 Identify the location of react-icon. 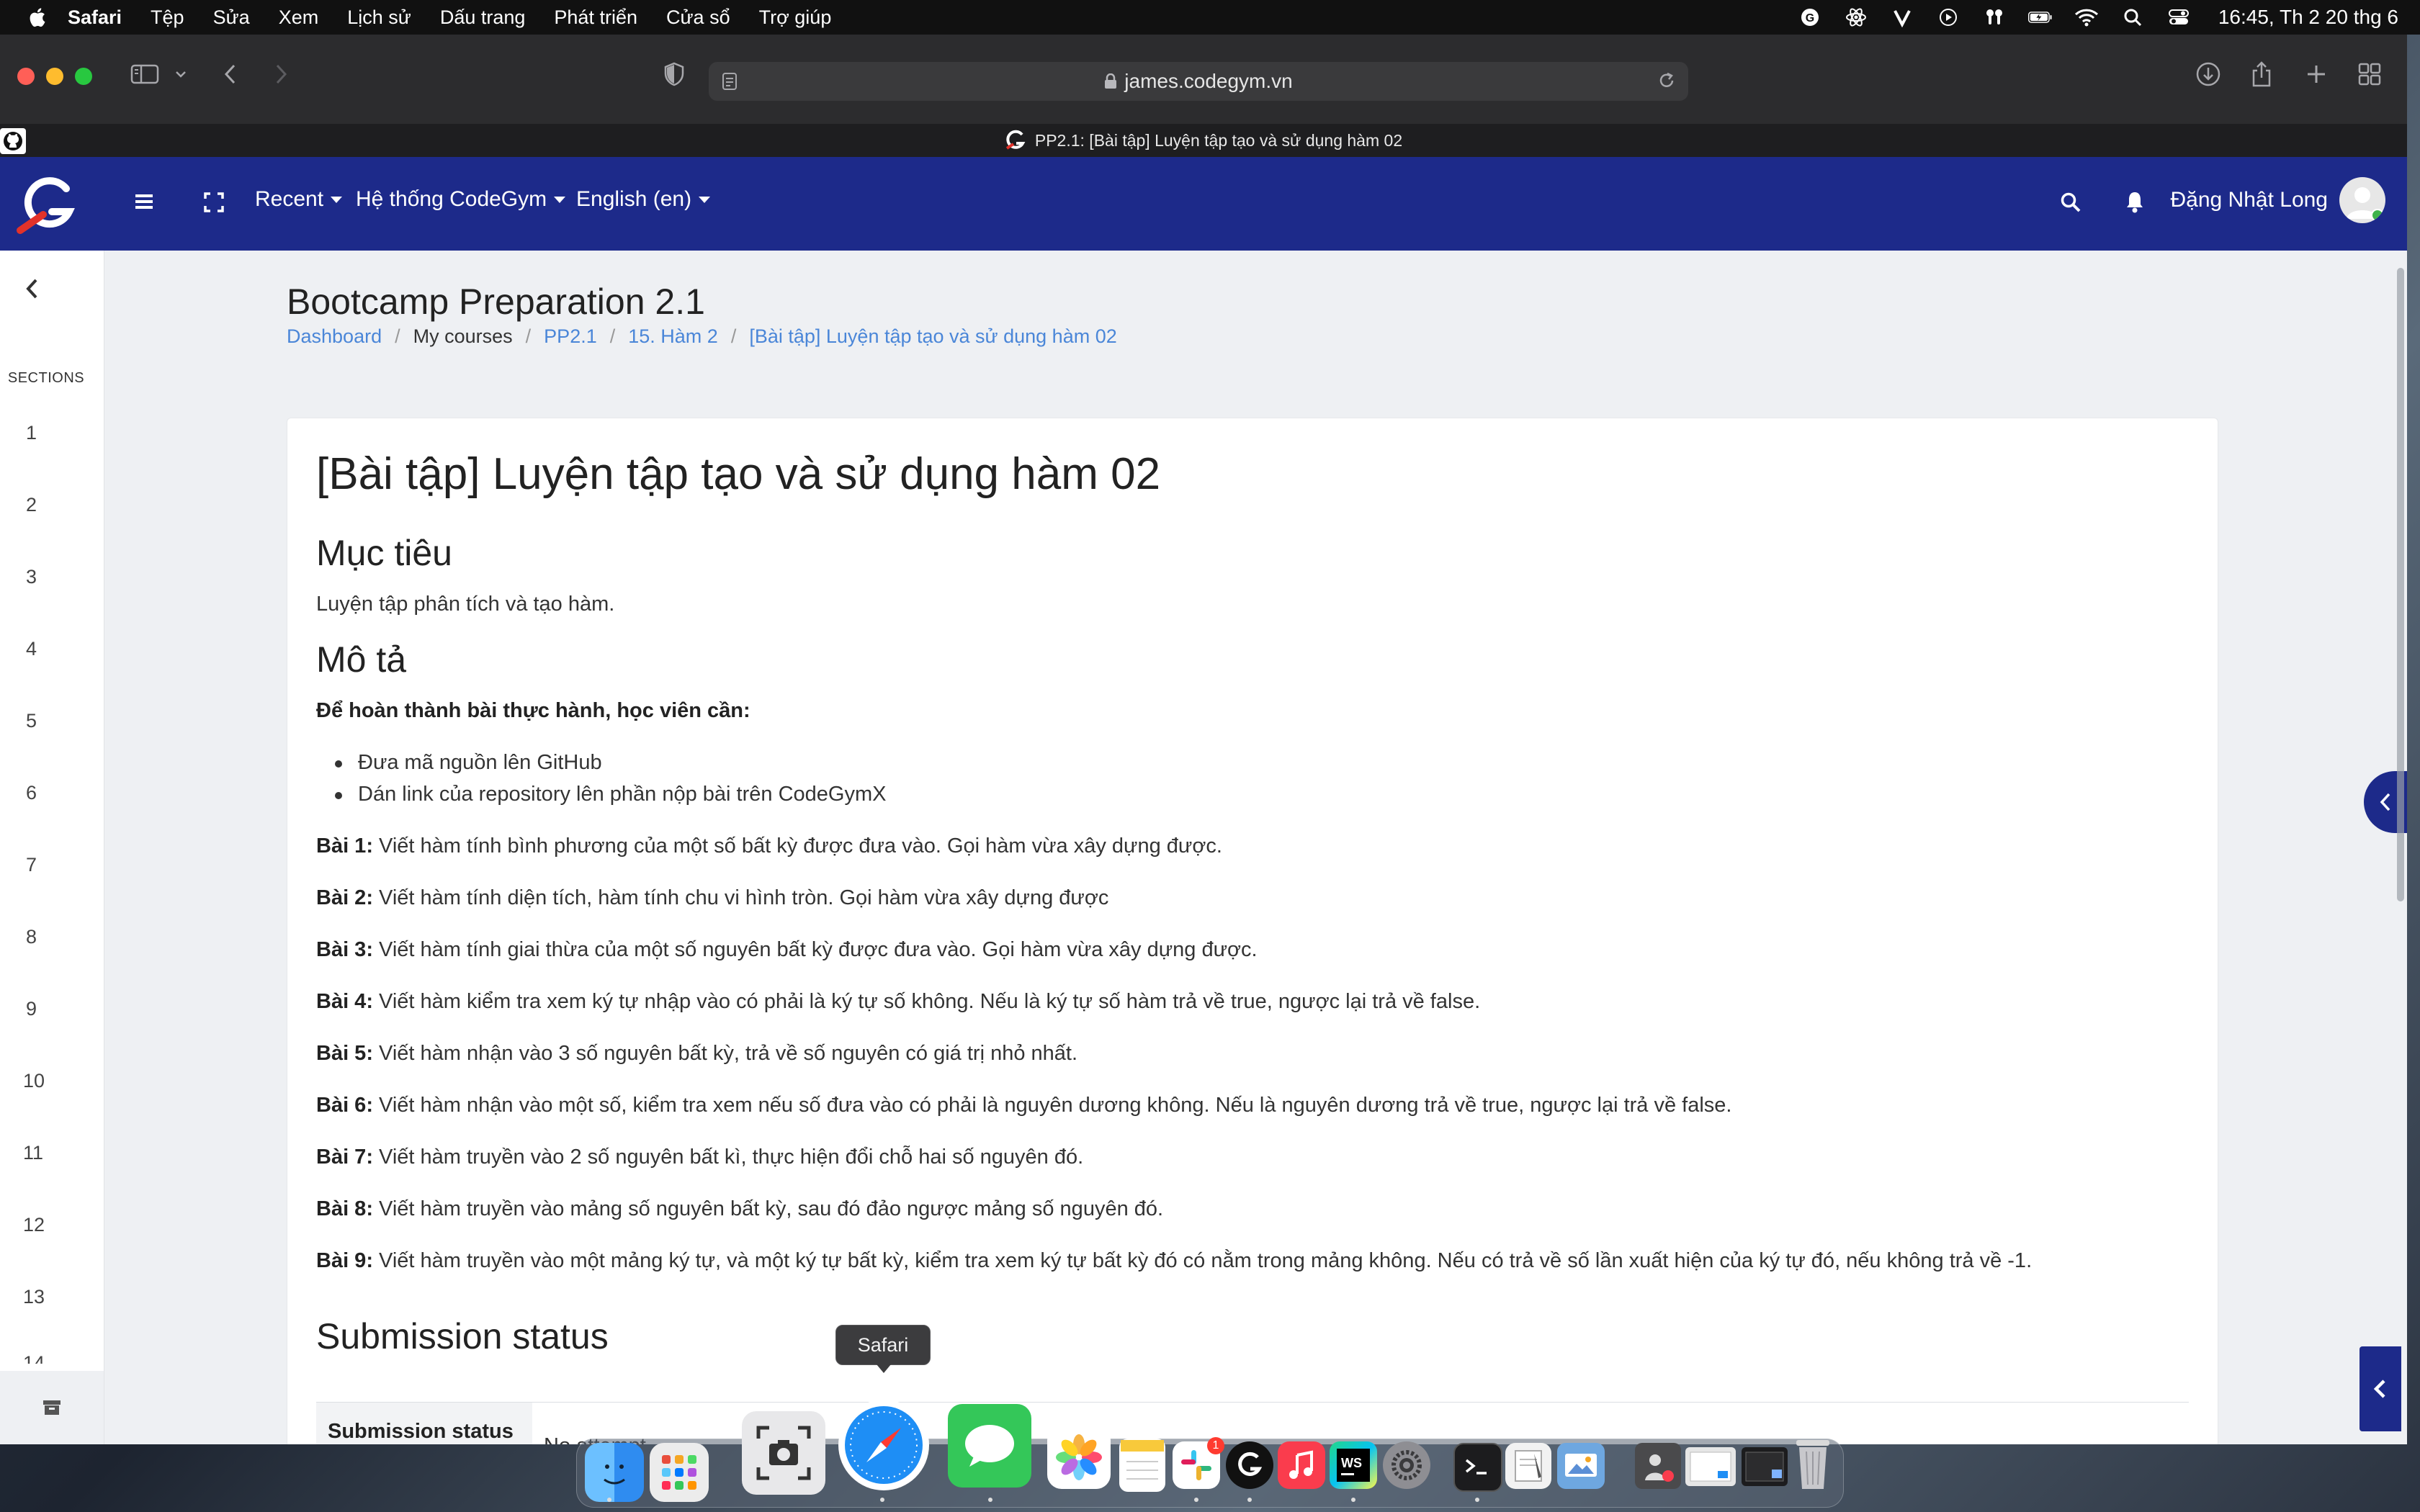
(1856, 17).